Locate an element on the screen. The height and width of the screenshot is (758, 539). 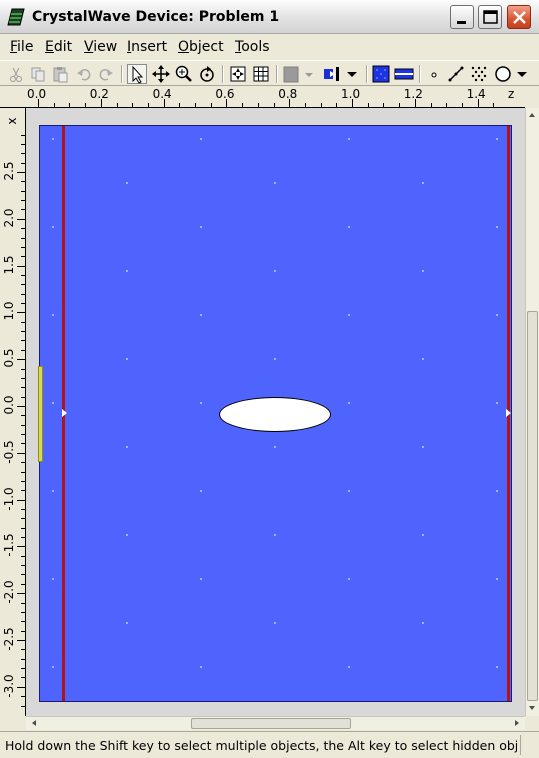
top-ruler-label: 1.0 is located at coordinates (351, 94).